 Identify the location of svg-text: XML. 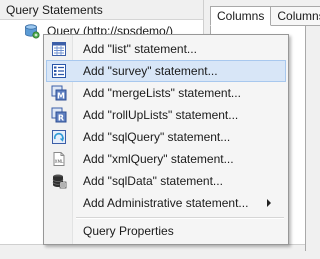
(59, 161).